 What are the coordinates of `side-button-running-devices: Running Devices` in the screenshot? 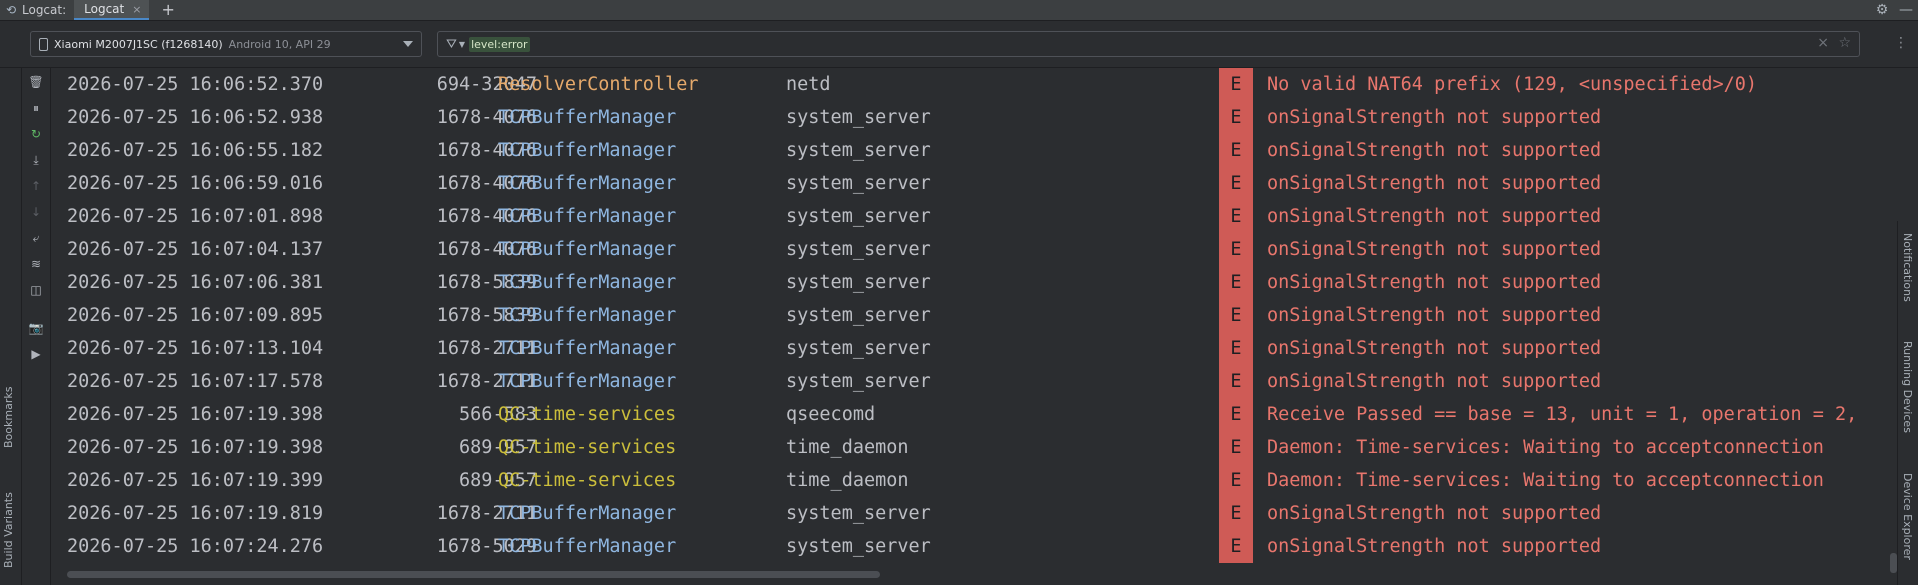 It's located at (1907, 387).